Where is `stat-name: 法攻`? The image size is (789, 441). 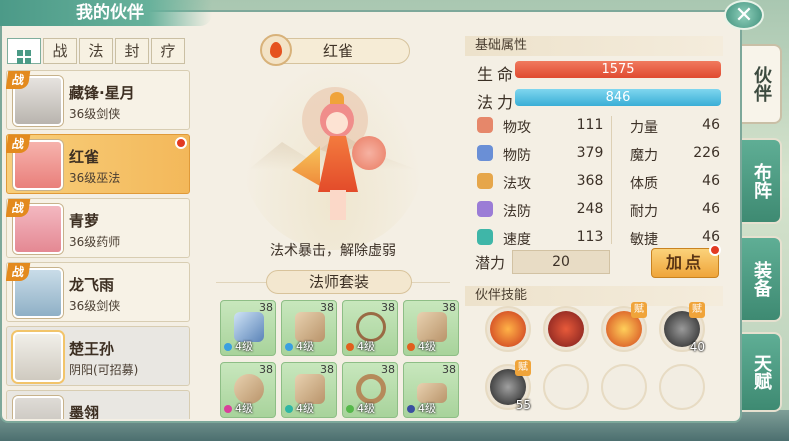
stat-name: 法攻 is located at coordinates (517, 184).